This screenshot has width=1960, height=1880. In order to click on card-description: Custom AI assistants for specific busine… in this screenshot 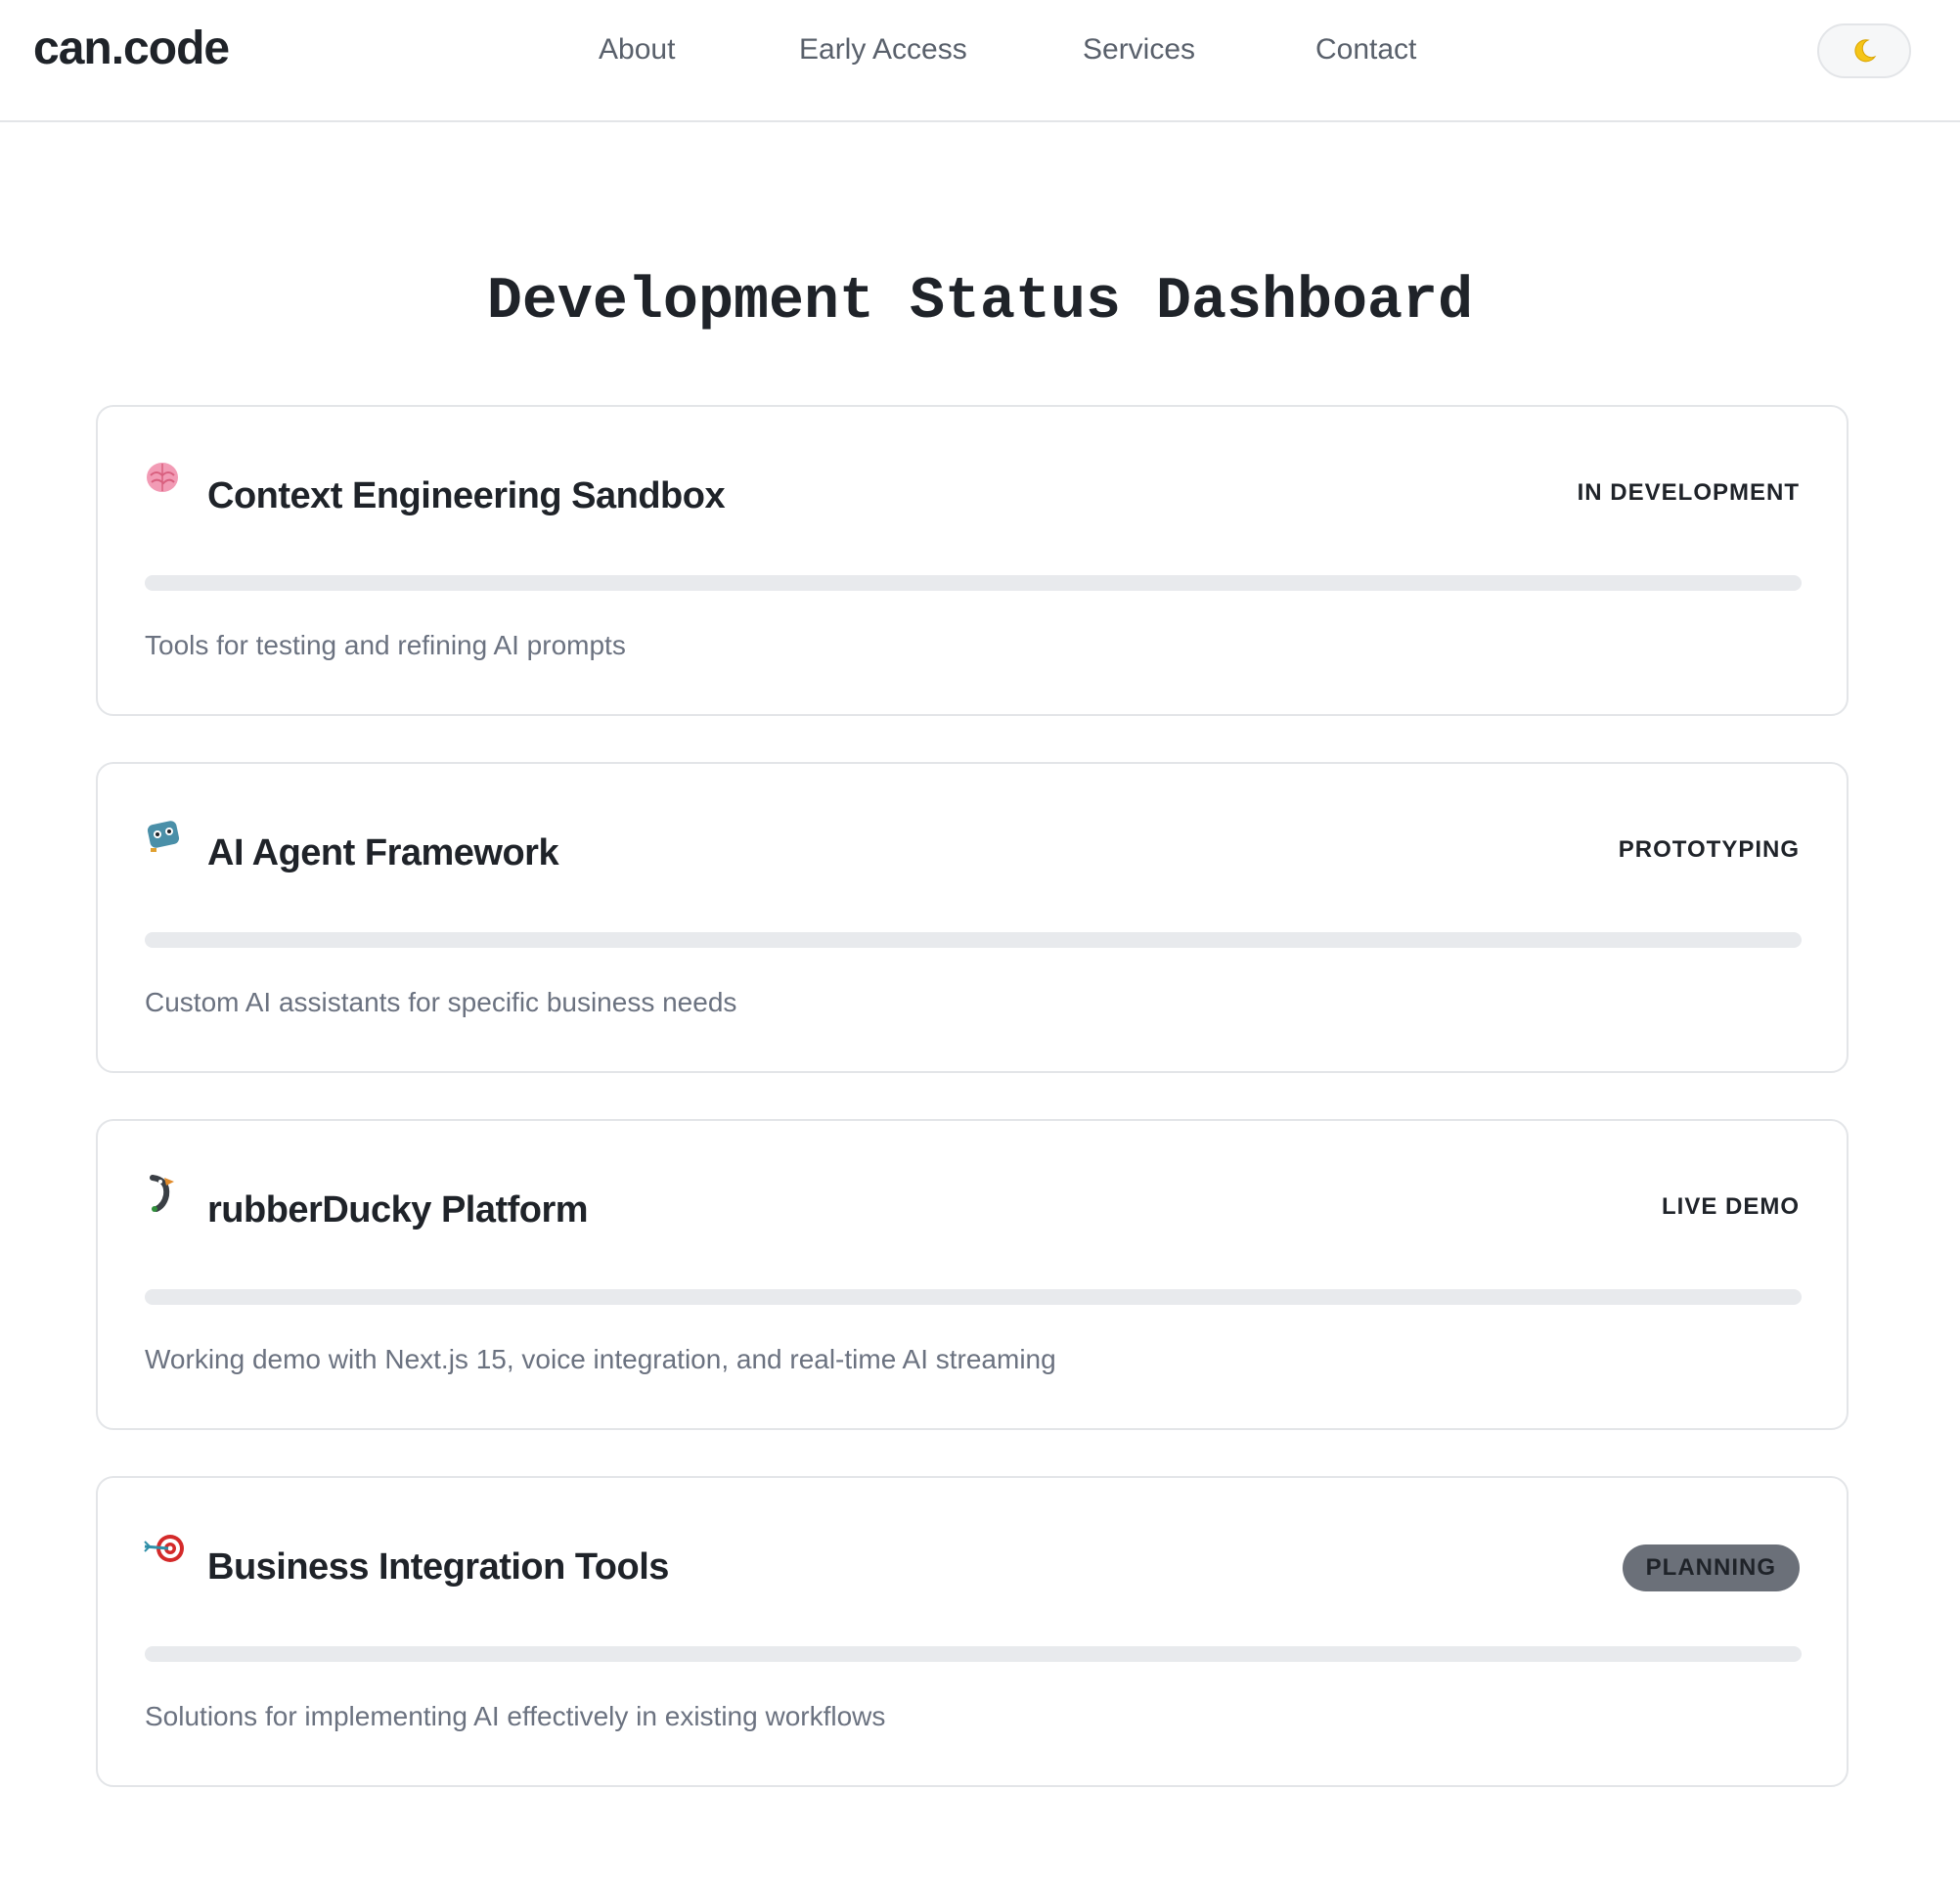, I will do `click(441, 1002)`.